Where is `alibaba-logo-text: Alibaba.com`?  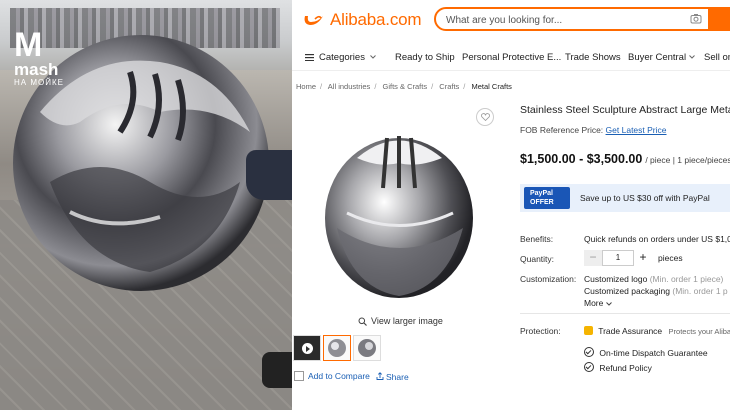
alibaba-logo-text: Alibaba.com is located at coordinates (376, 19).